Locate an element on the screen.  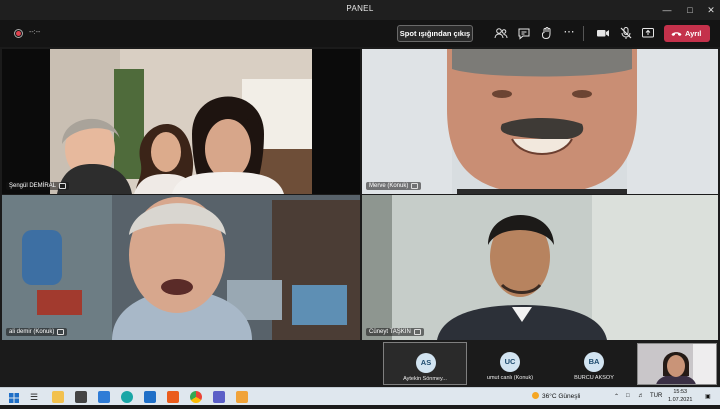
weather-text: 36°C Güneşli is located at coordinates (561, 396).